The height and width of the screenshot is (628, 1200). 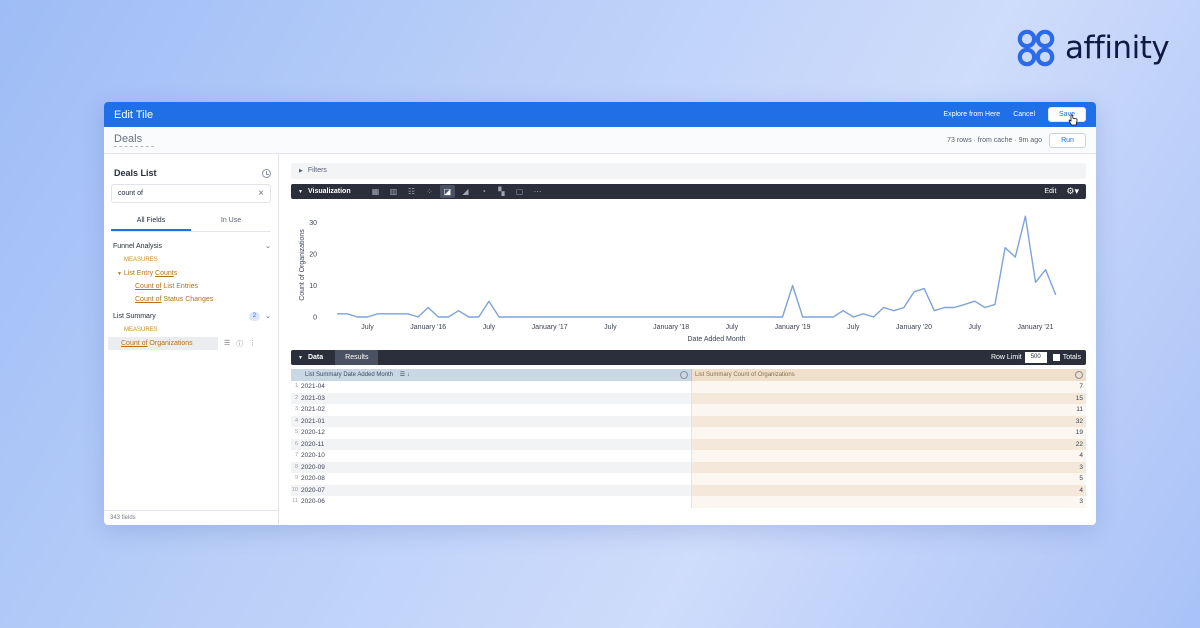 What do you see at coordinates (1024, 114) in the screenshot?
I see `cancel-button: Cancel` at bounding box center [1024, 114].